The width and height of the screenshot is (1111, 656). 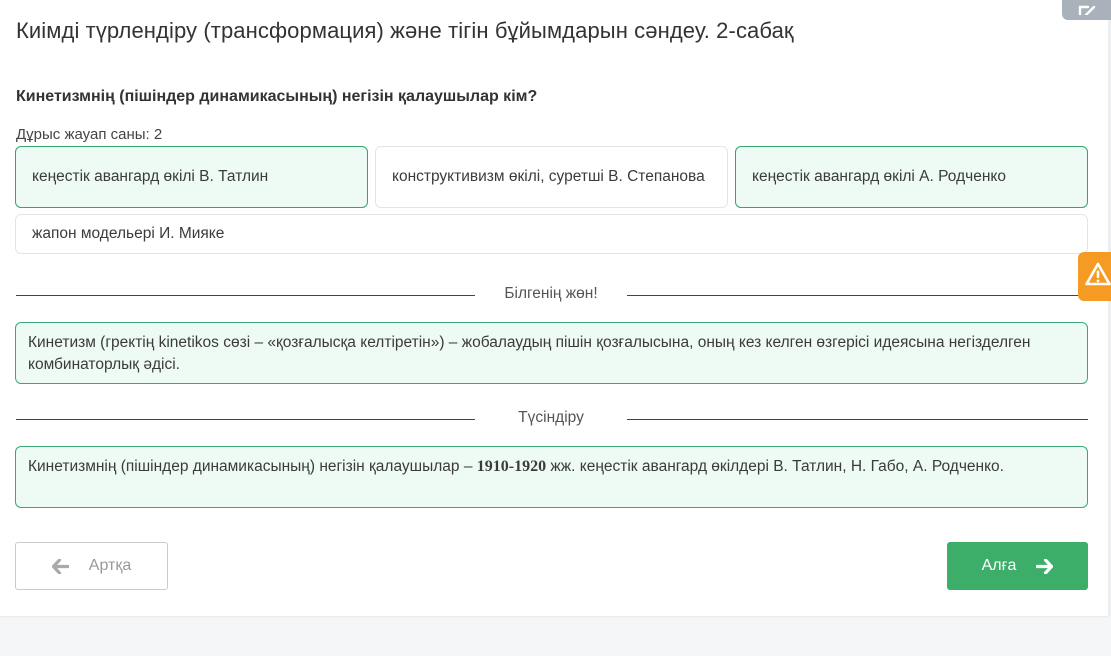 I want to click on report-issue-tab, so click(x=1094, y=276).